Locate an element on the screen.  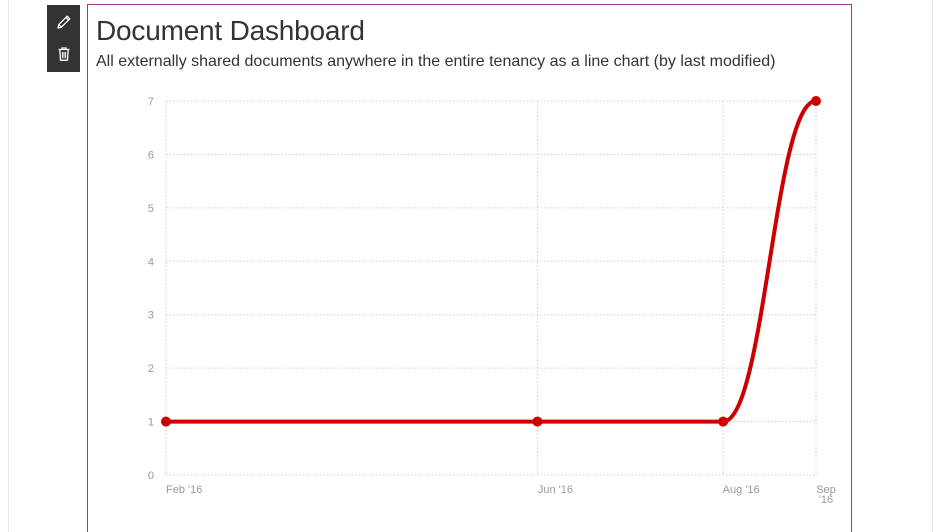
y-tick-label: 0 is located at coordinates (151, 476).